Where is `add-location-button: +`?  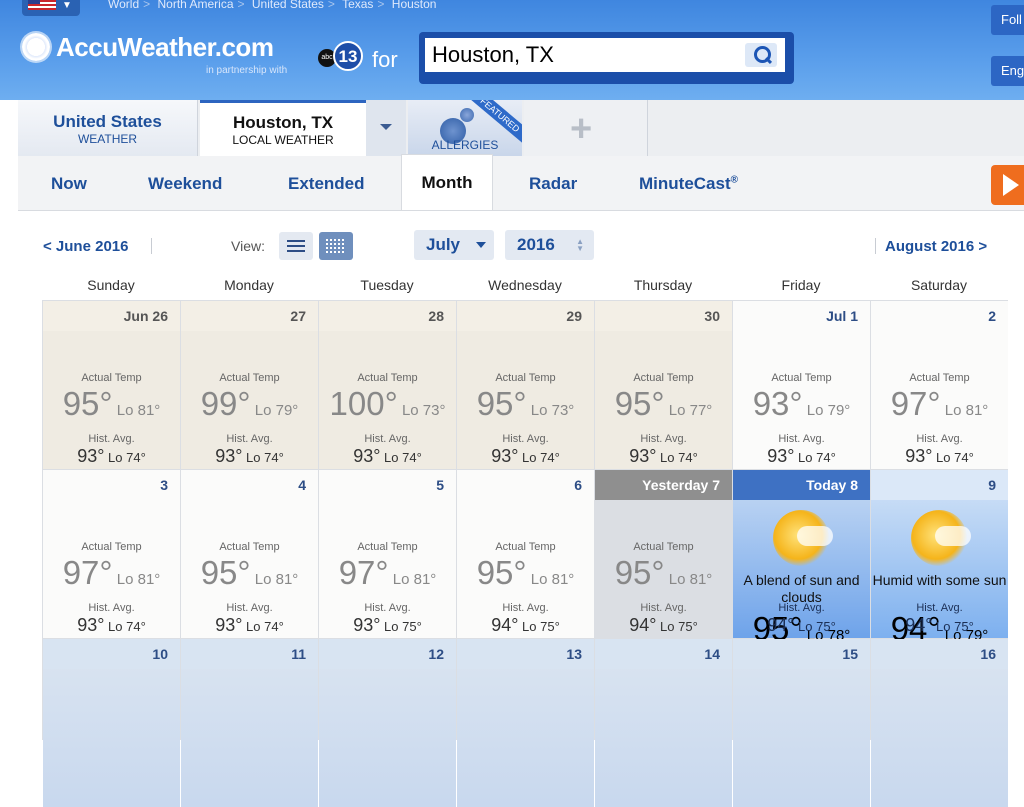
add-location-button: + is located at coordinates (586, 128).